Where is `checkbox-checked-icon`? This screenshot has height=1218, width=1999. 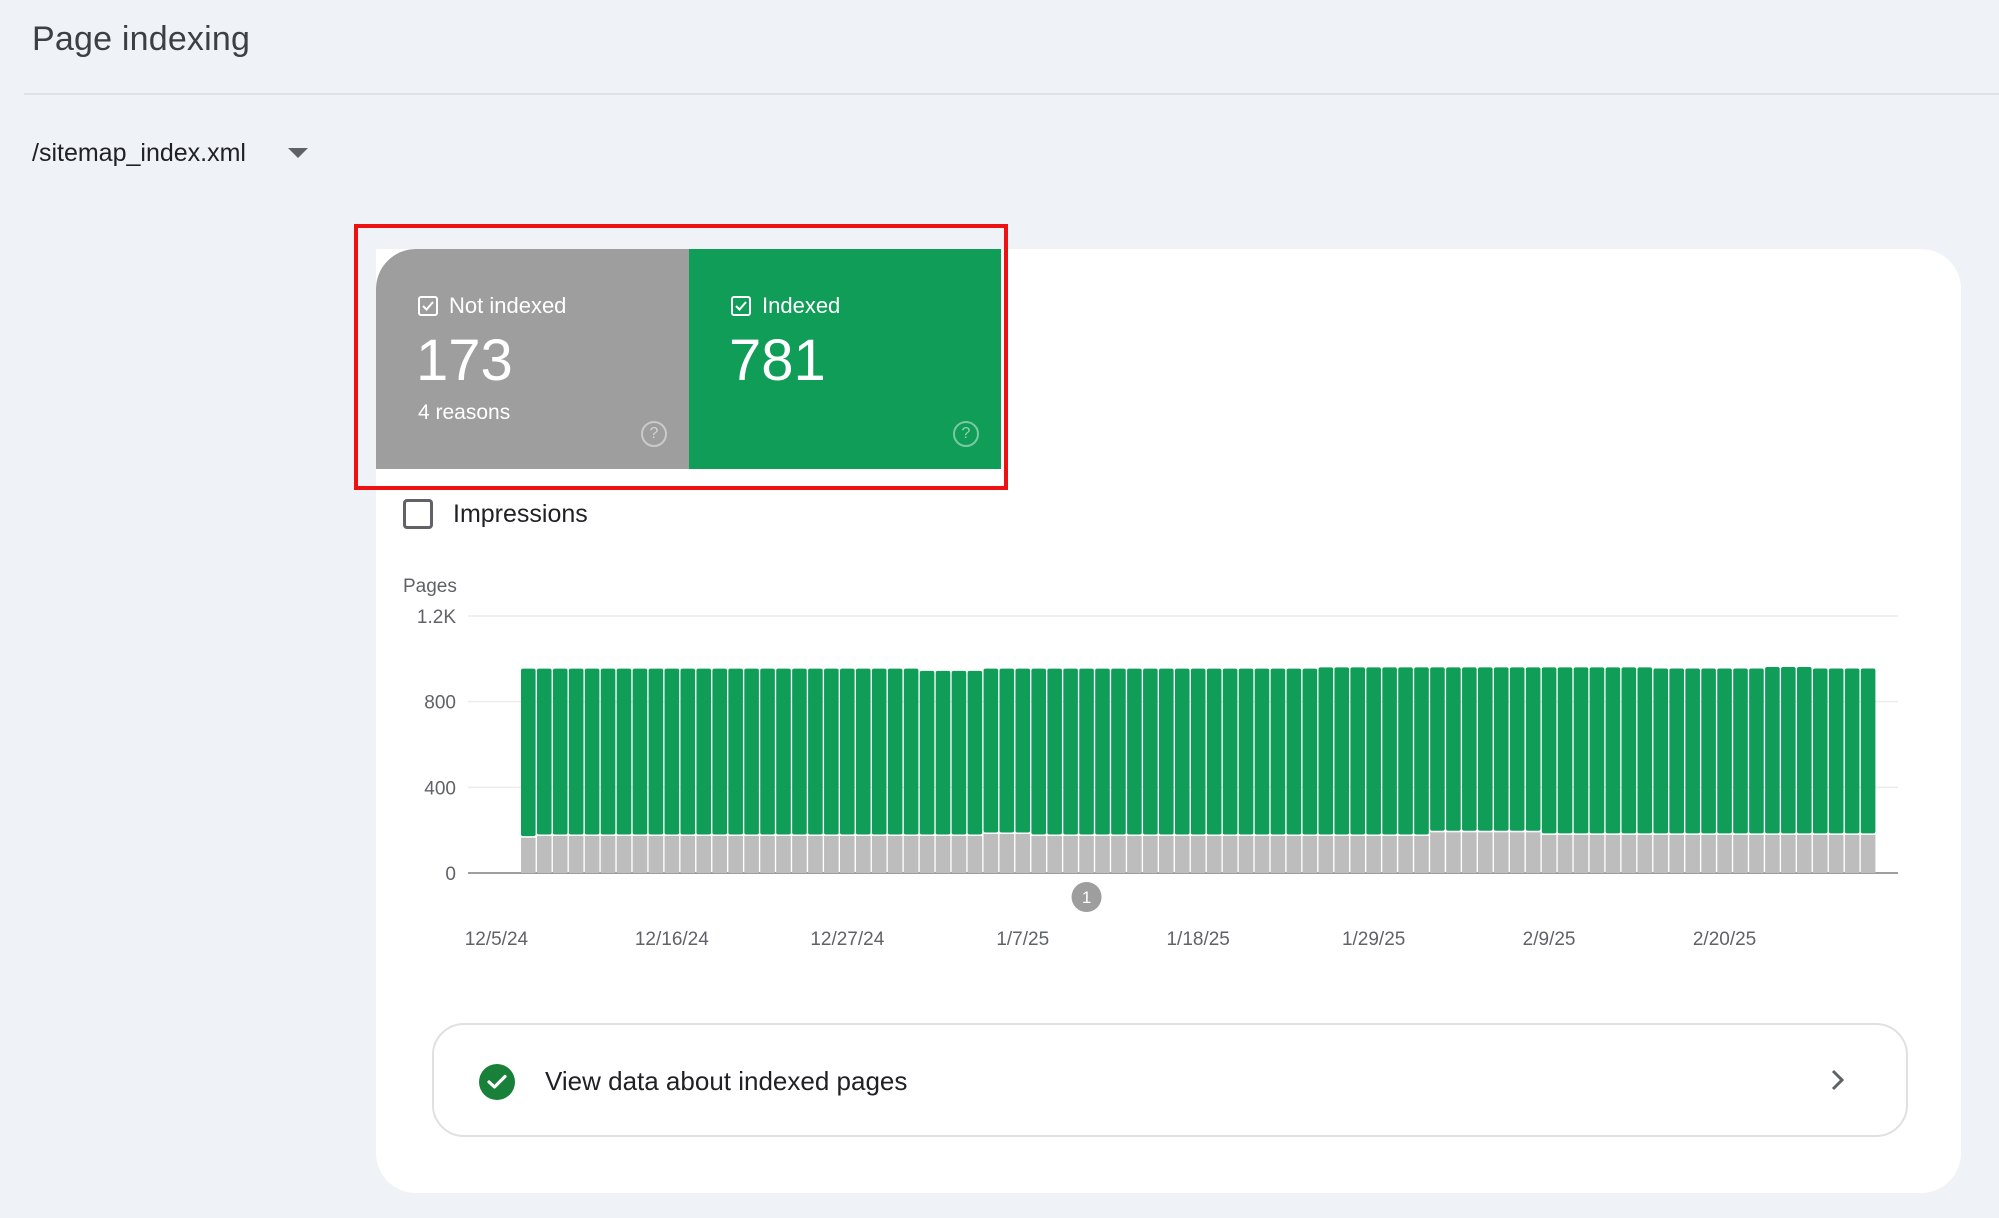
checkbox-checked-icon is located at coordinates (741, 306).